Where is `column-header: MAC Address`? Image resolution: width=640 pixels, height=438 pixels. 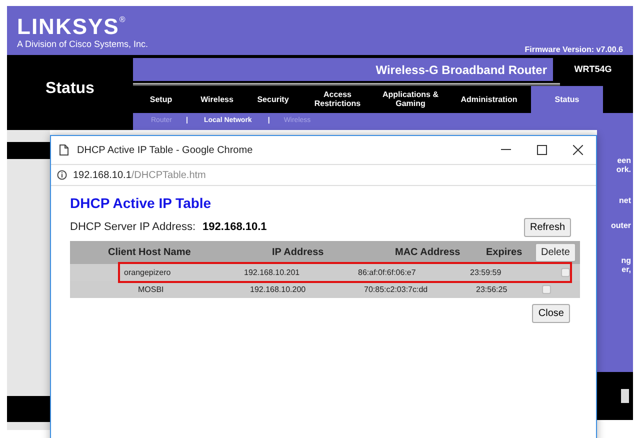
column-header: MAC Address is located at coordinates (428, 253).